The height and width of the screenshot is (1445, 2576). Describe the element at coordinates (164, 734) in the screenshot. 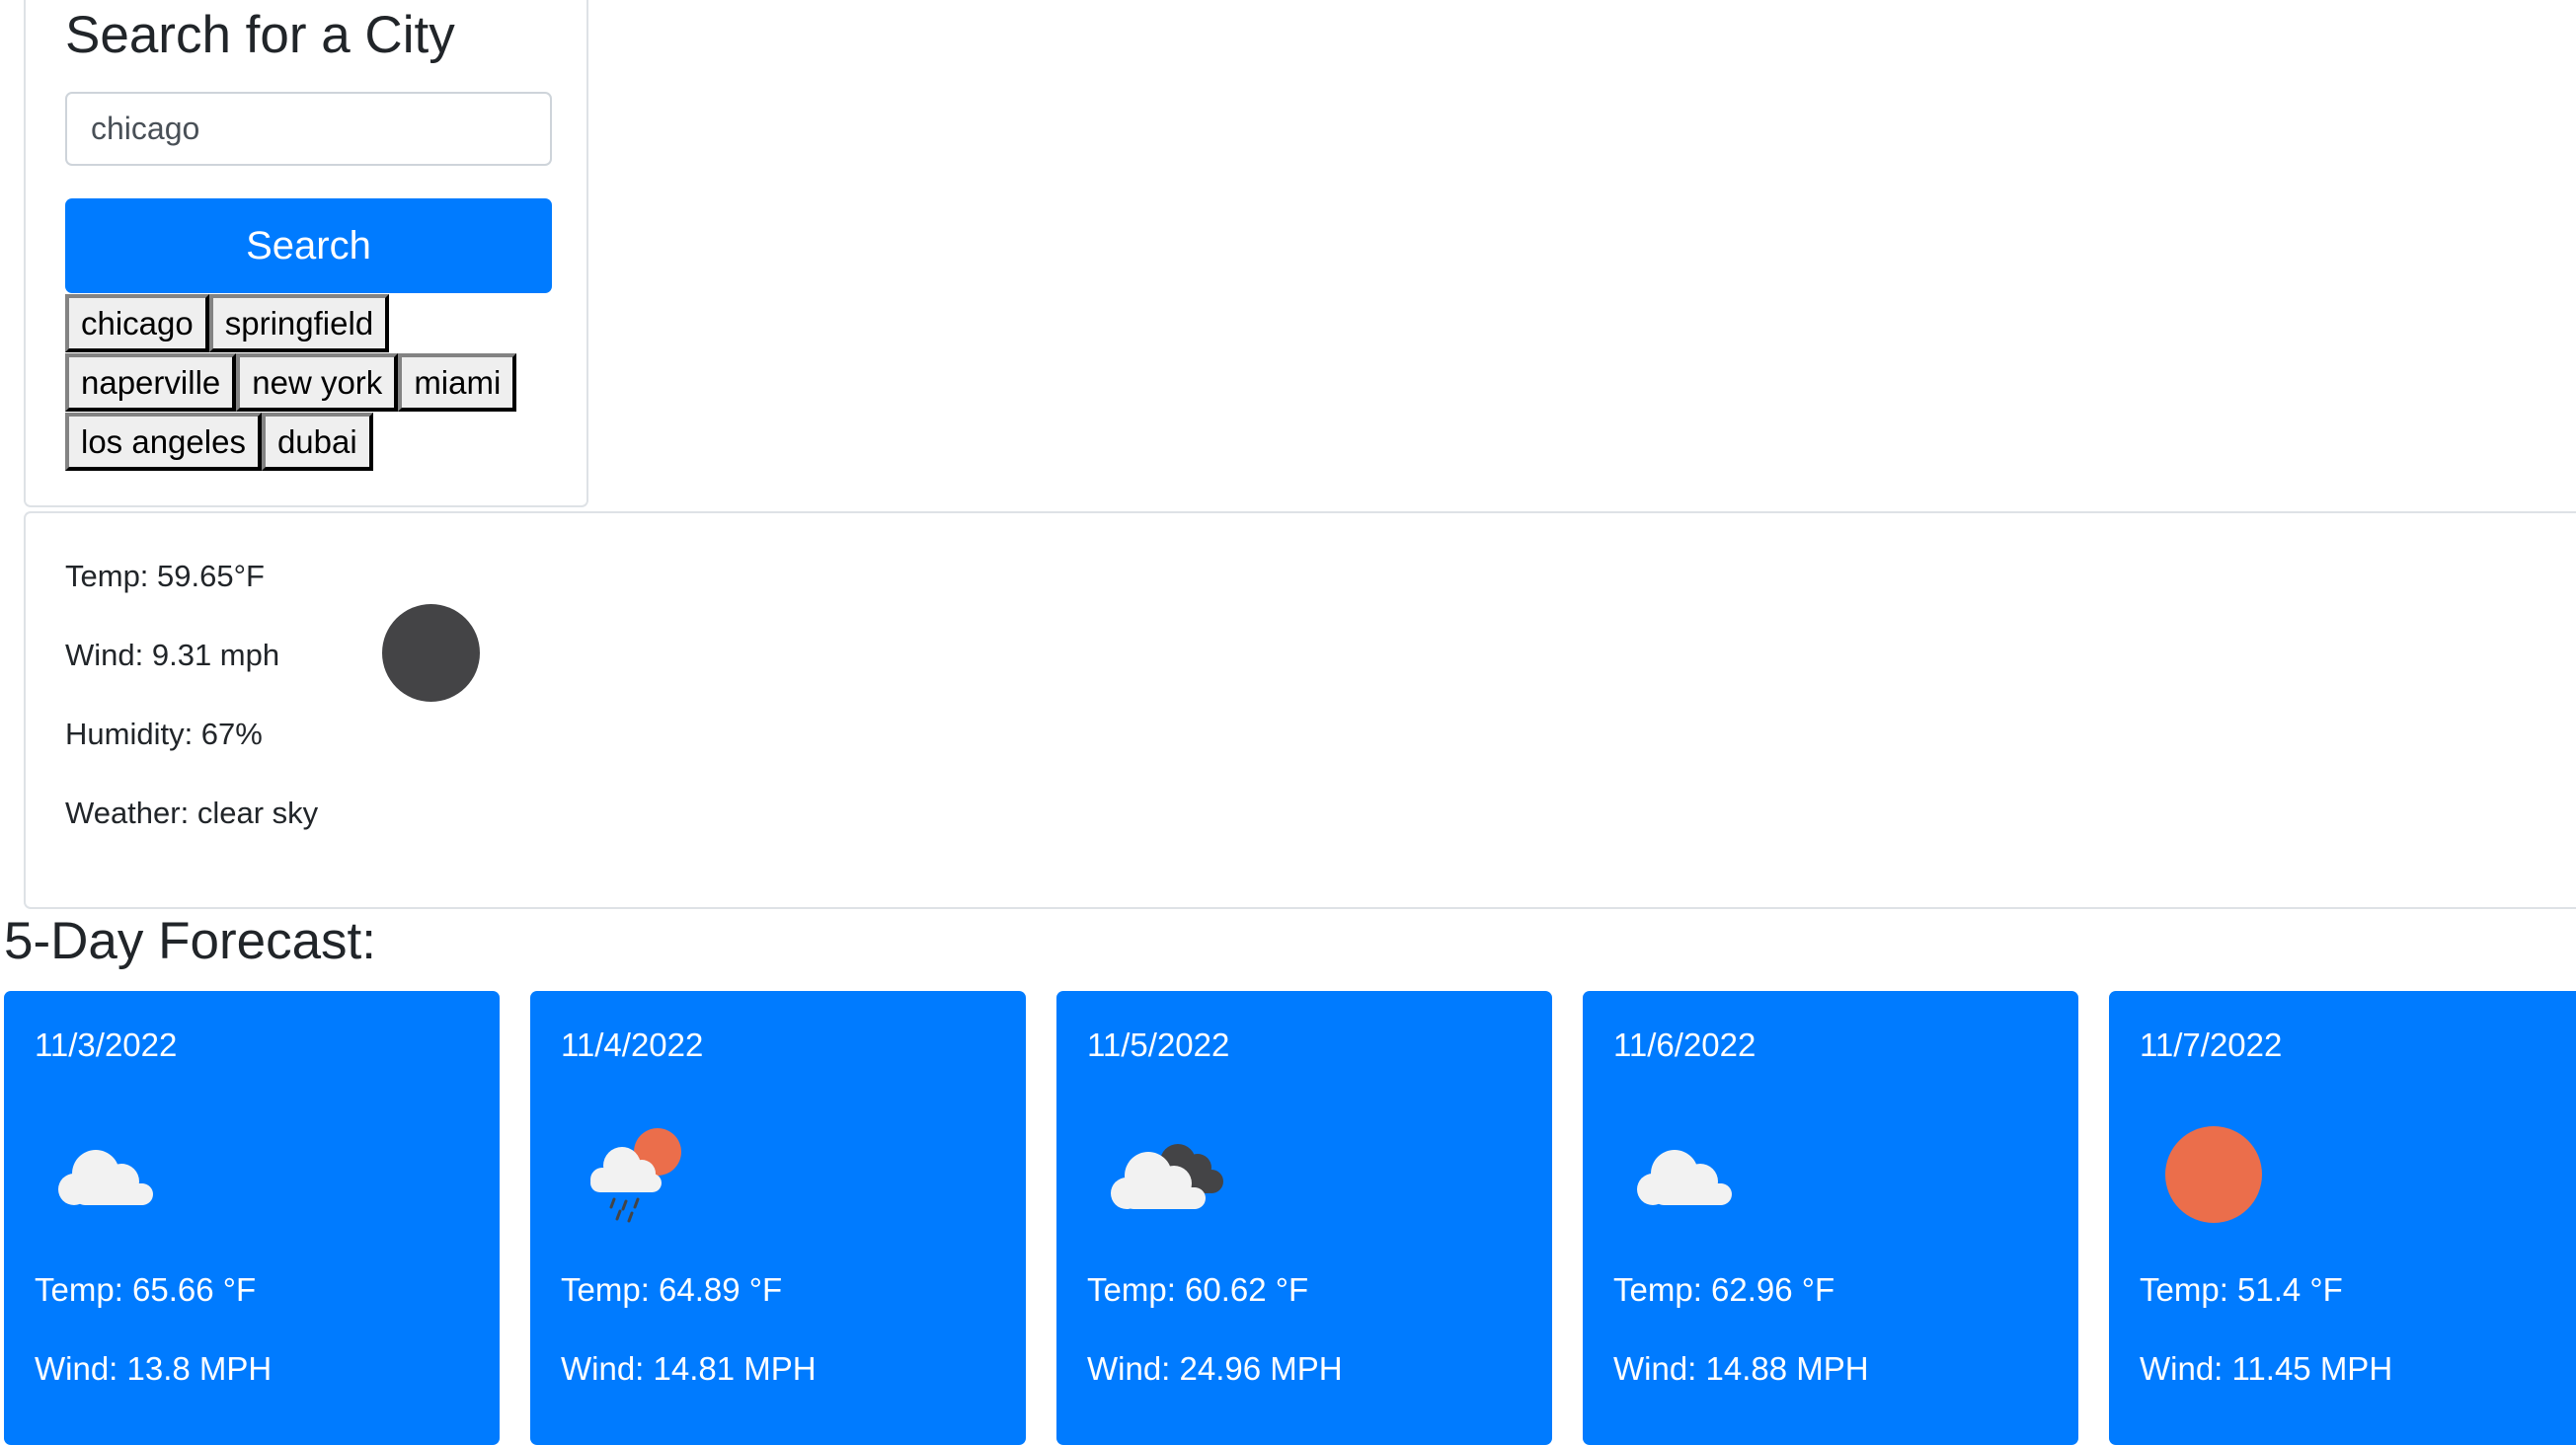

I see `current-humidity: Humidity: 67%` at that location.